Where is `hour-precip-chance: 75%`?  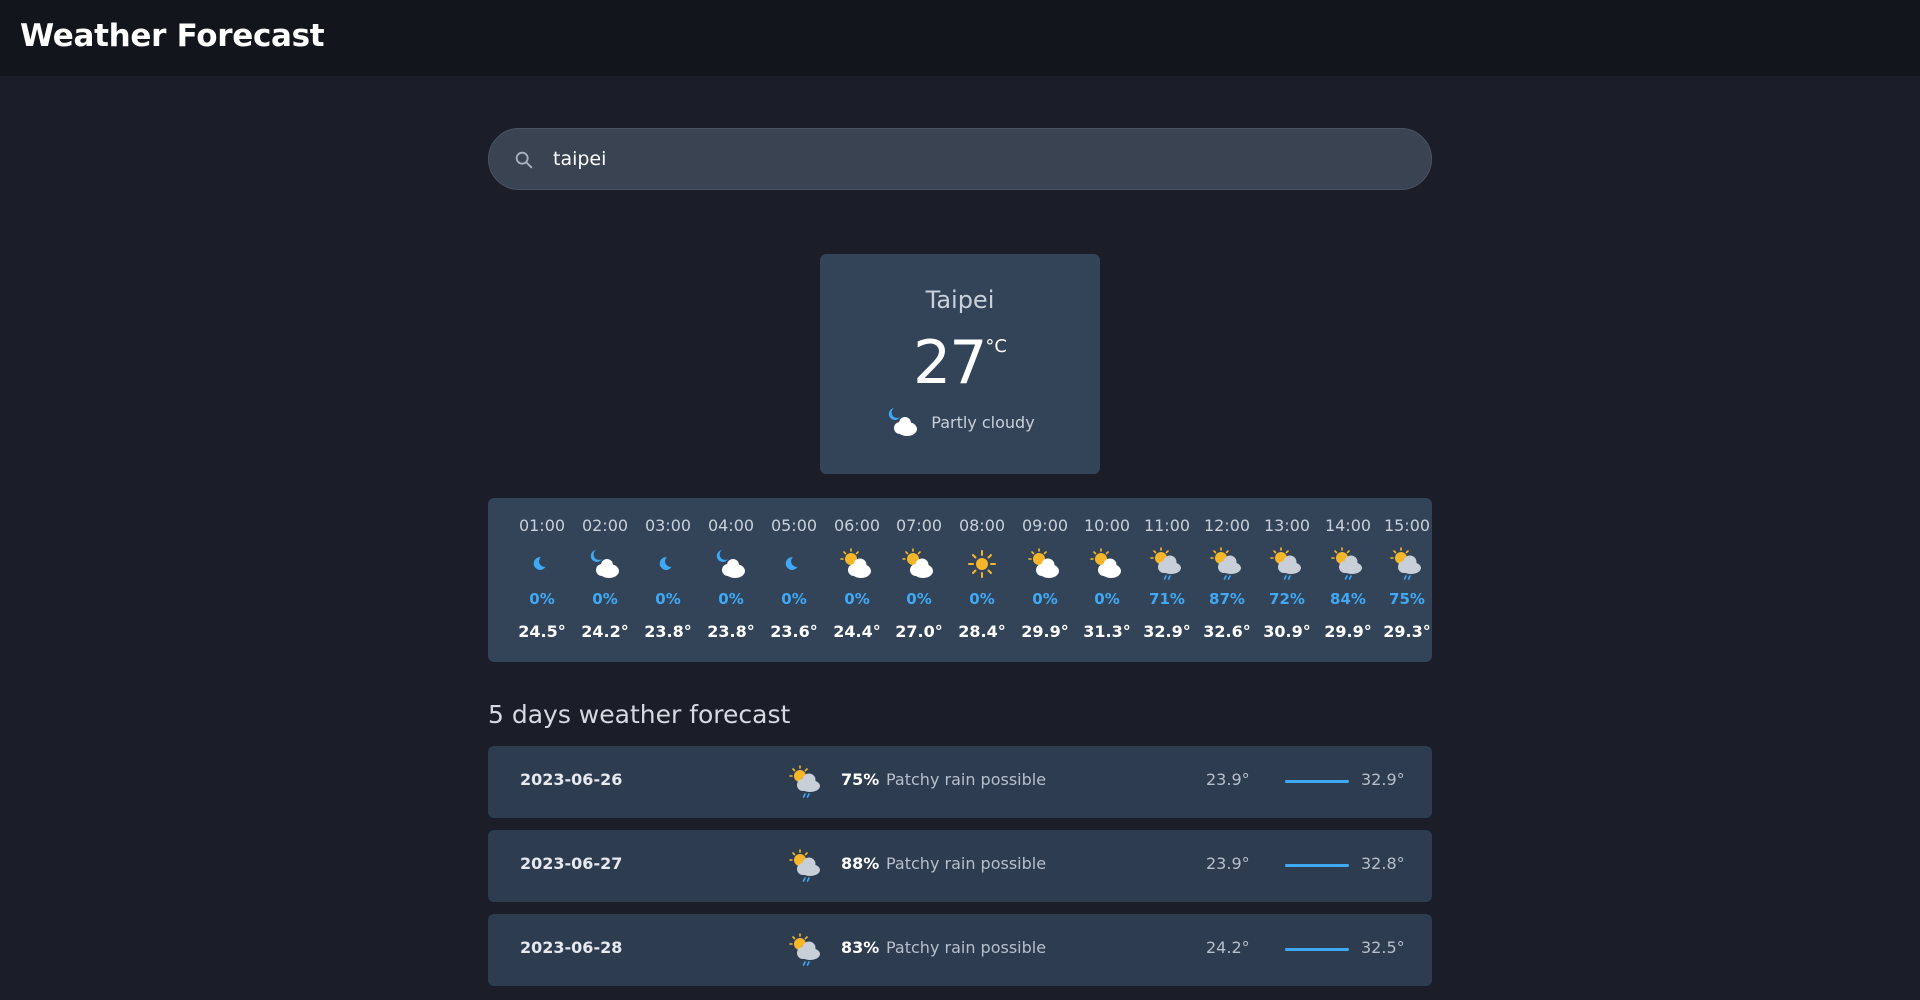 hour-precip-chance: 75% is located at coordinates (1407, 599).